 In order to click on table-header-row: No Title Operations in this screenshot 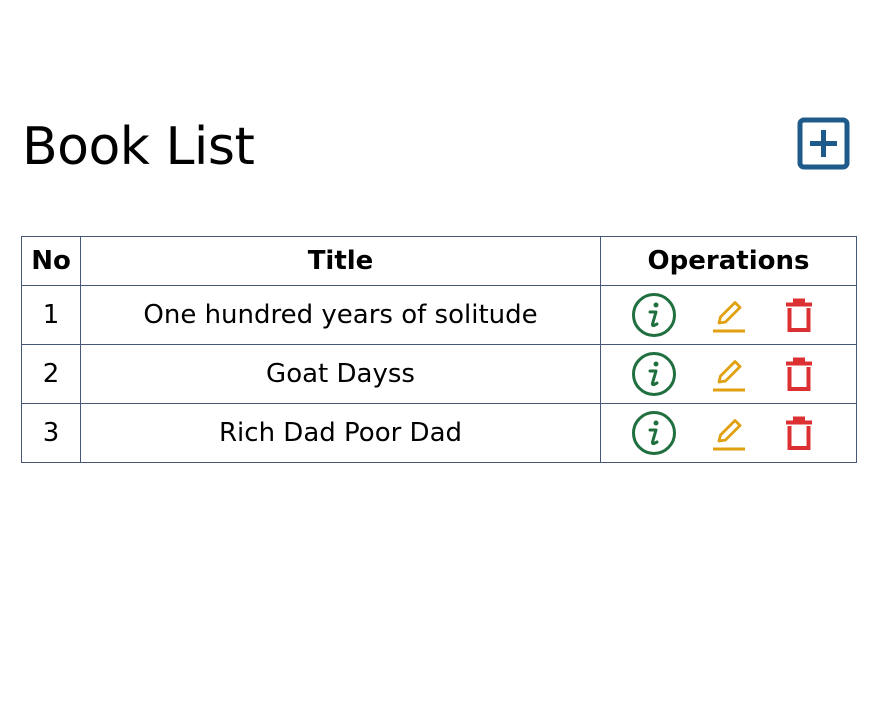, I will do `click(439, 261)`.